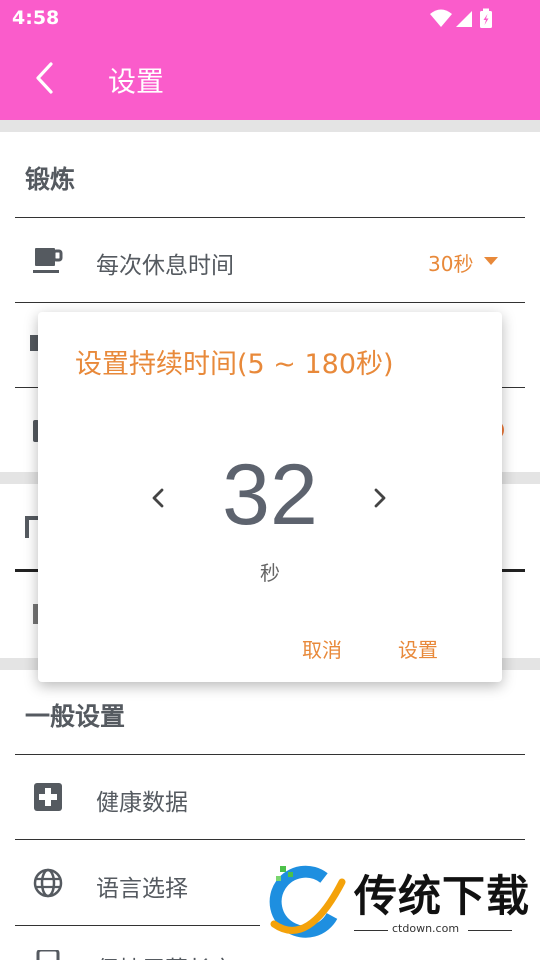  Describe the element at coordinates (308, 906) in the screenshot. I see `watermark-logo-icon` at that location.